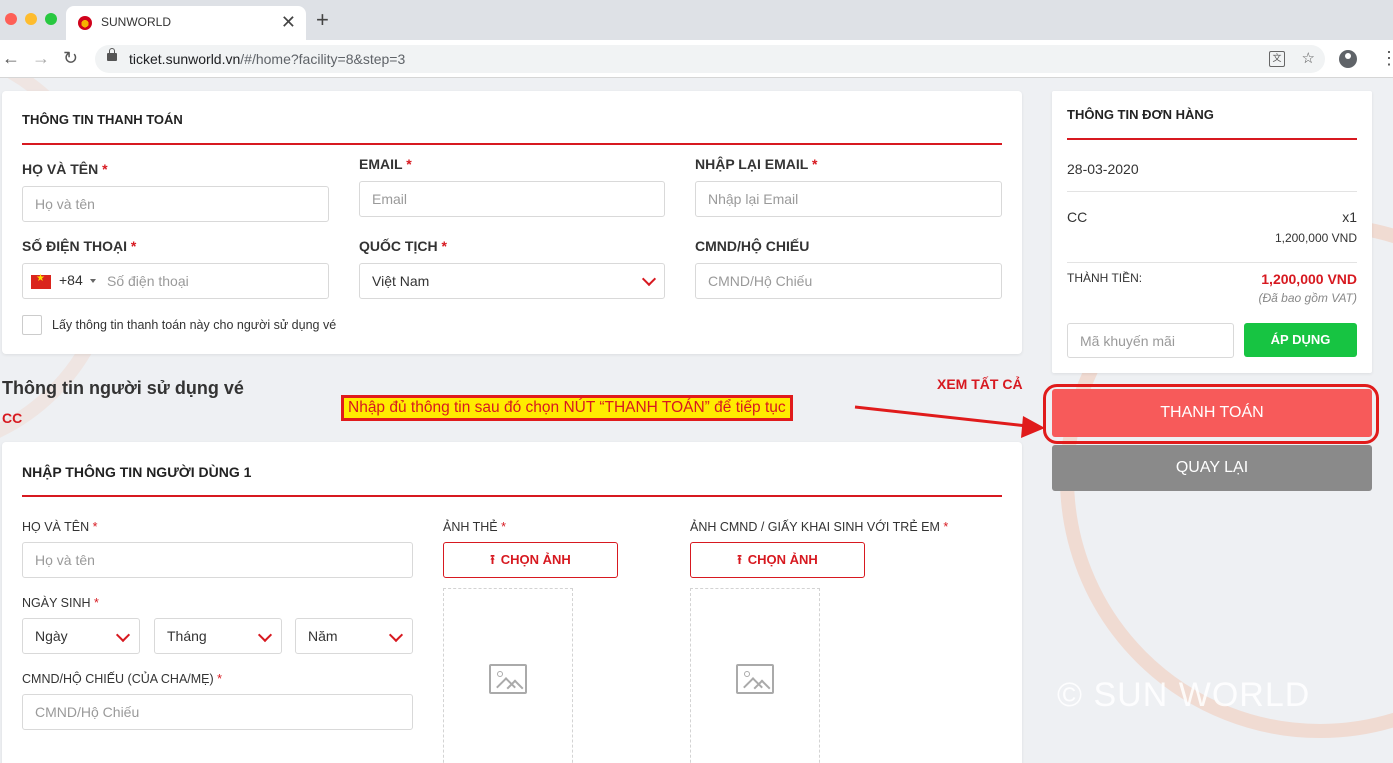 The width and height of the screenshot is (1393, 763). Describe the element at coordinates (403, 246) in the screenshot. I see `nationality-label: QUỐC TỊCH *` at that location.